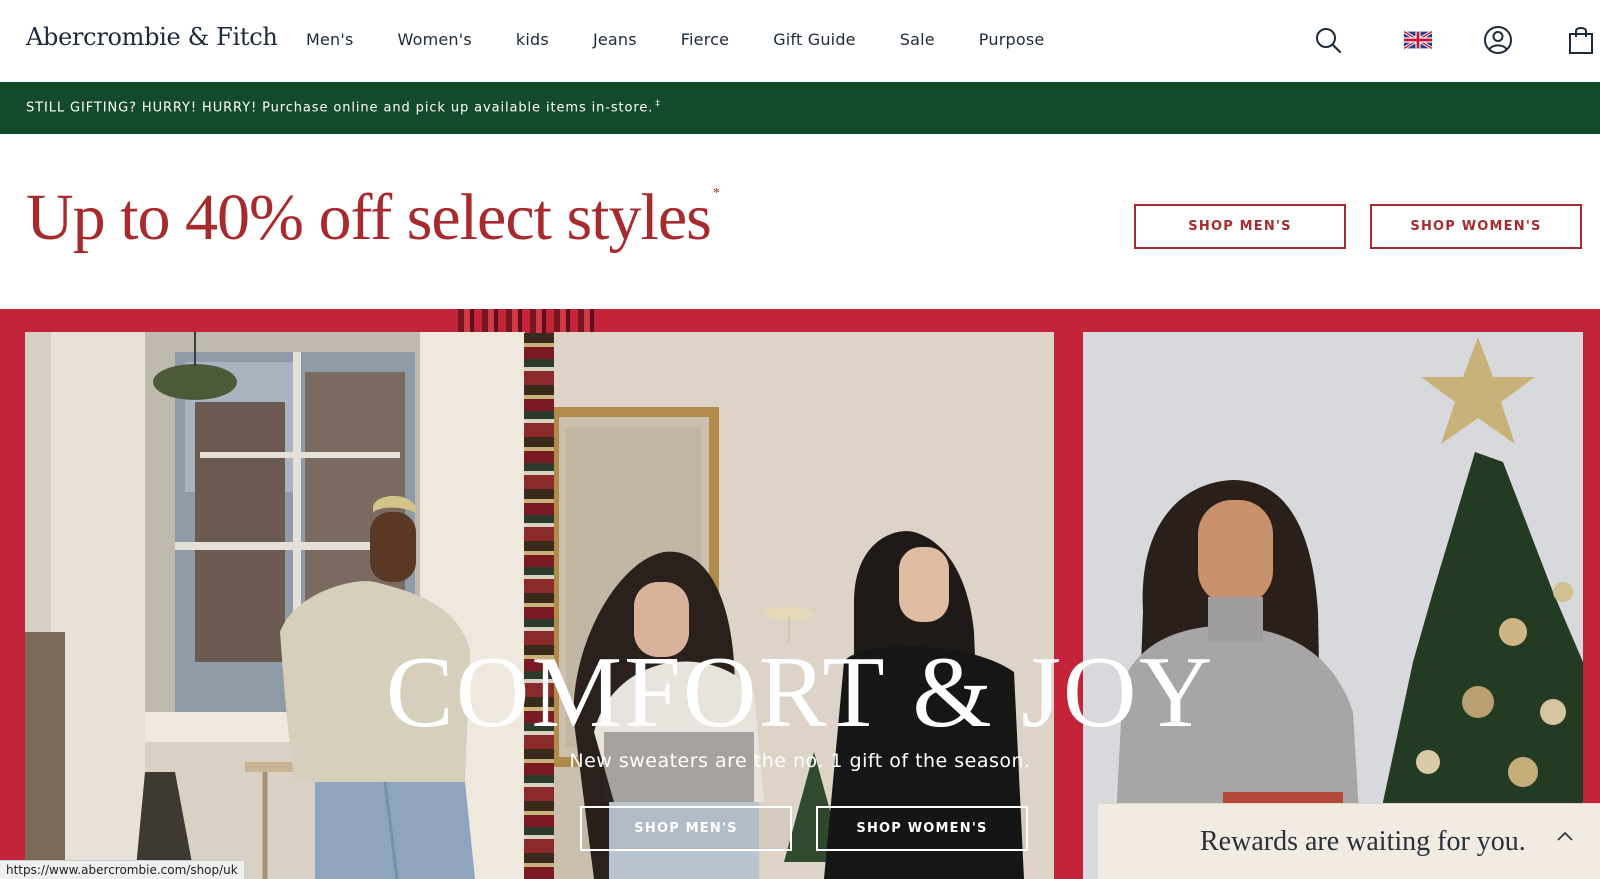  Describe the element at coordinates (1240, 226) in the screenshot. I see `shop-mens-button: SHOP MEN'S` at that location.